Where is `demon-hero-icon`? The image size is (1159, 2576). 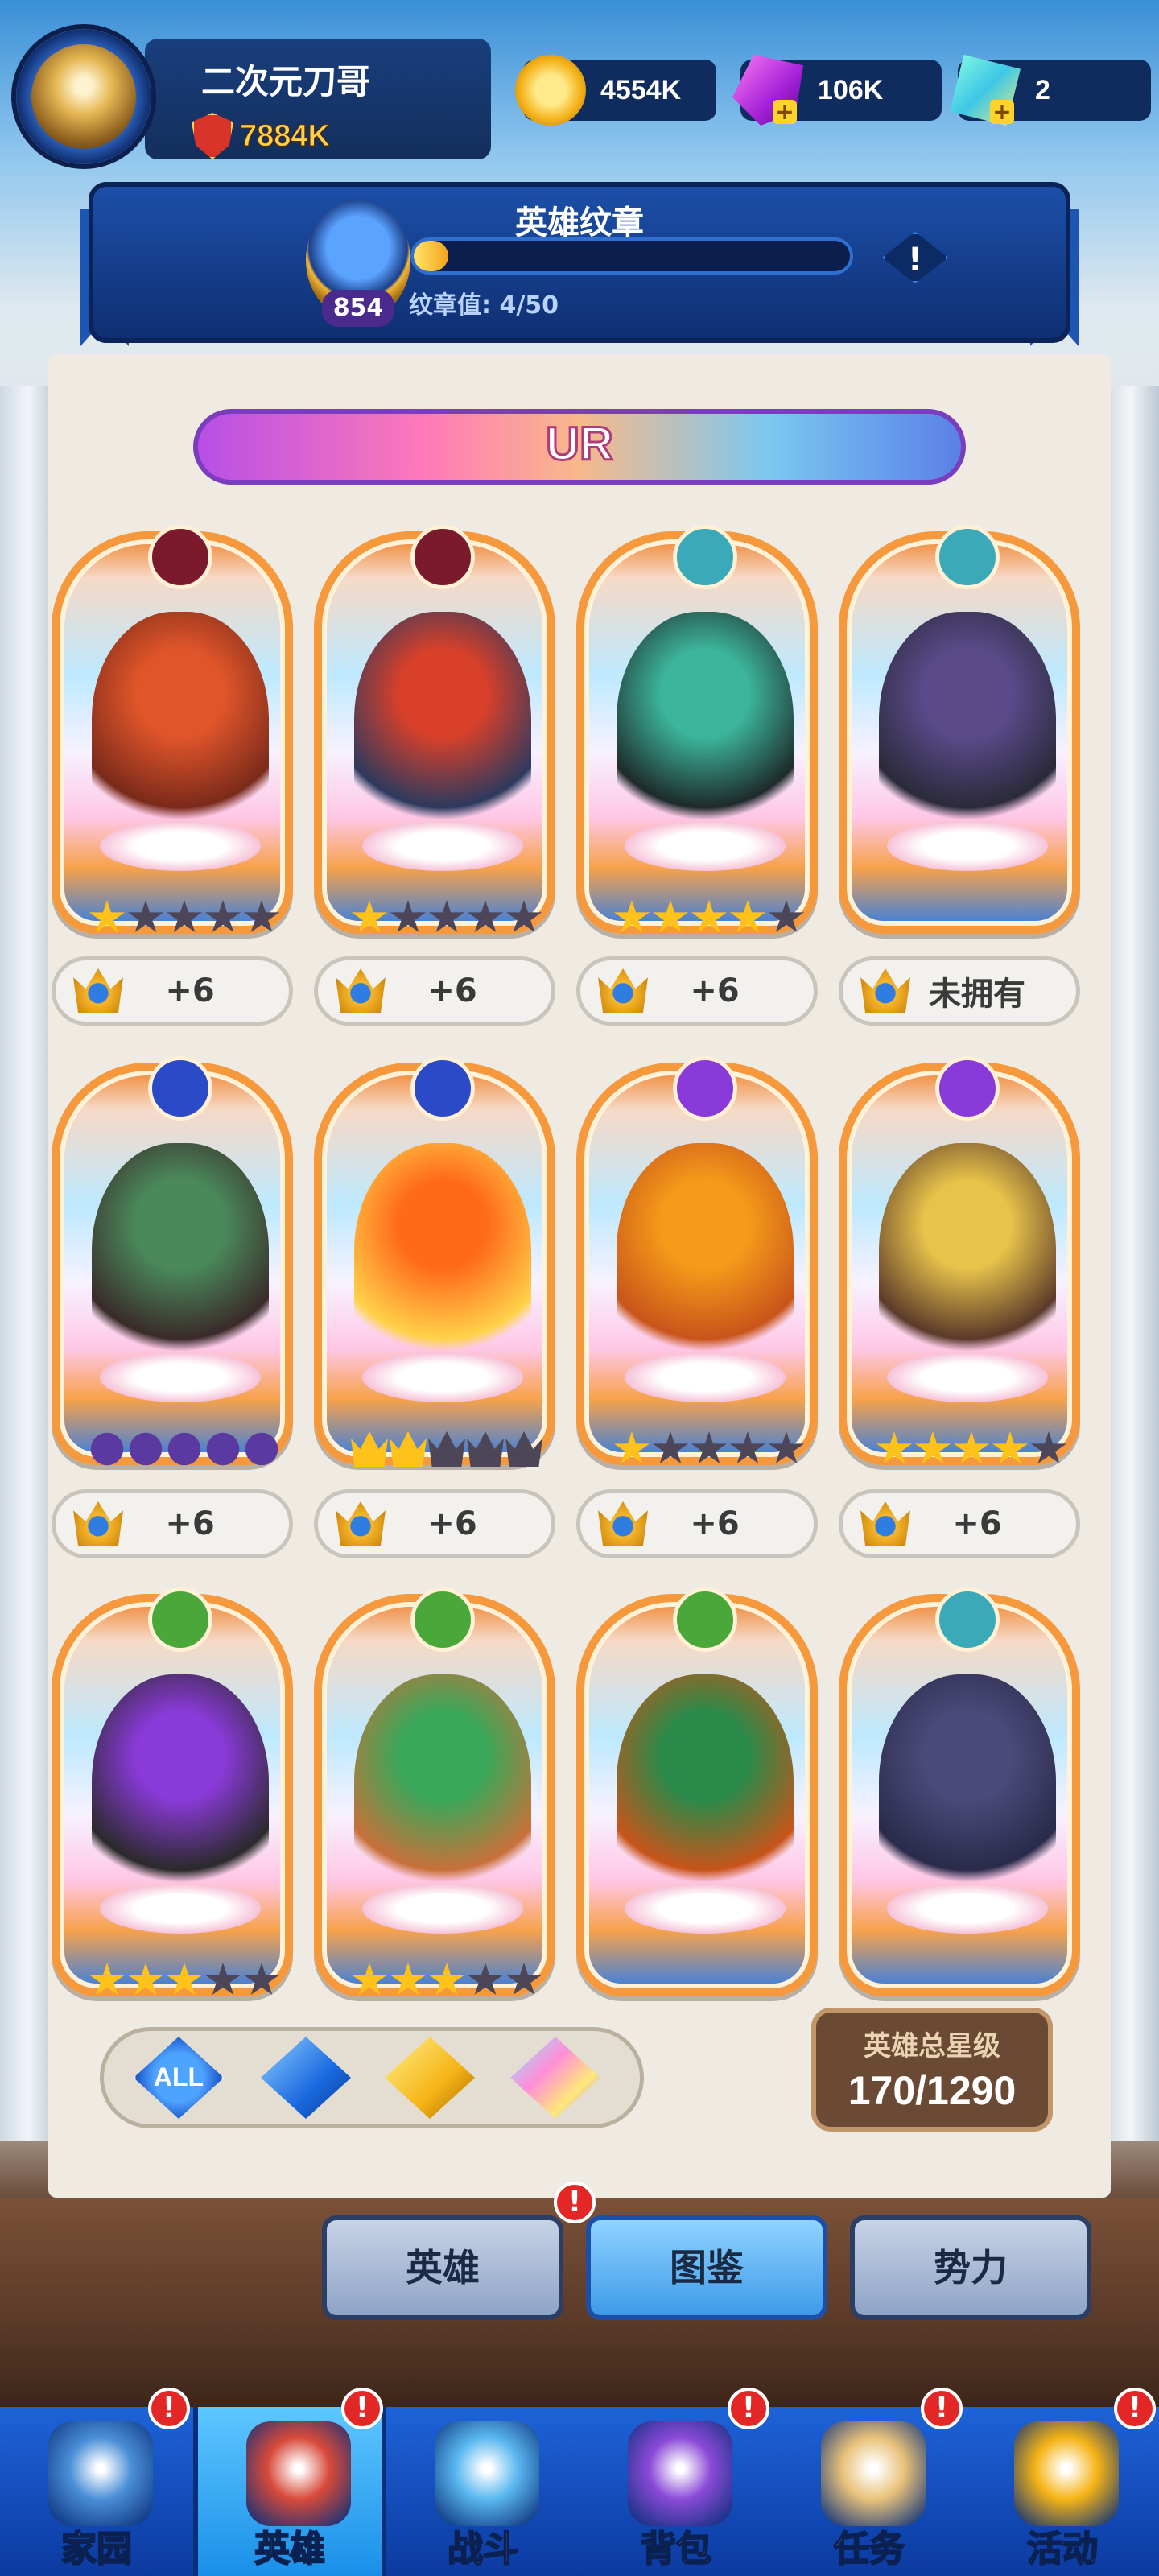 demon-hero-icon is located at coordinates (180, 728).